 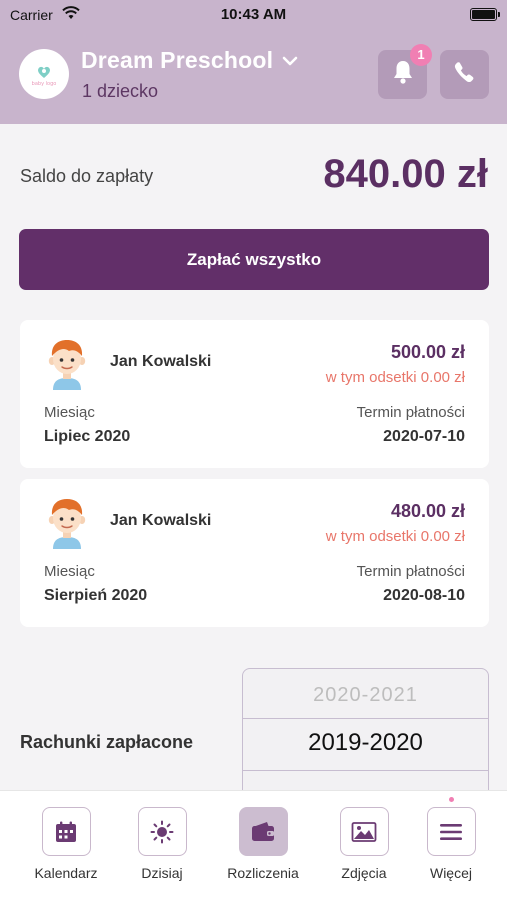 What do you see at coordinates (66, 831) in the screenshot?
I see `calendar-icon` at bounding box center [66, 831].